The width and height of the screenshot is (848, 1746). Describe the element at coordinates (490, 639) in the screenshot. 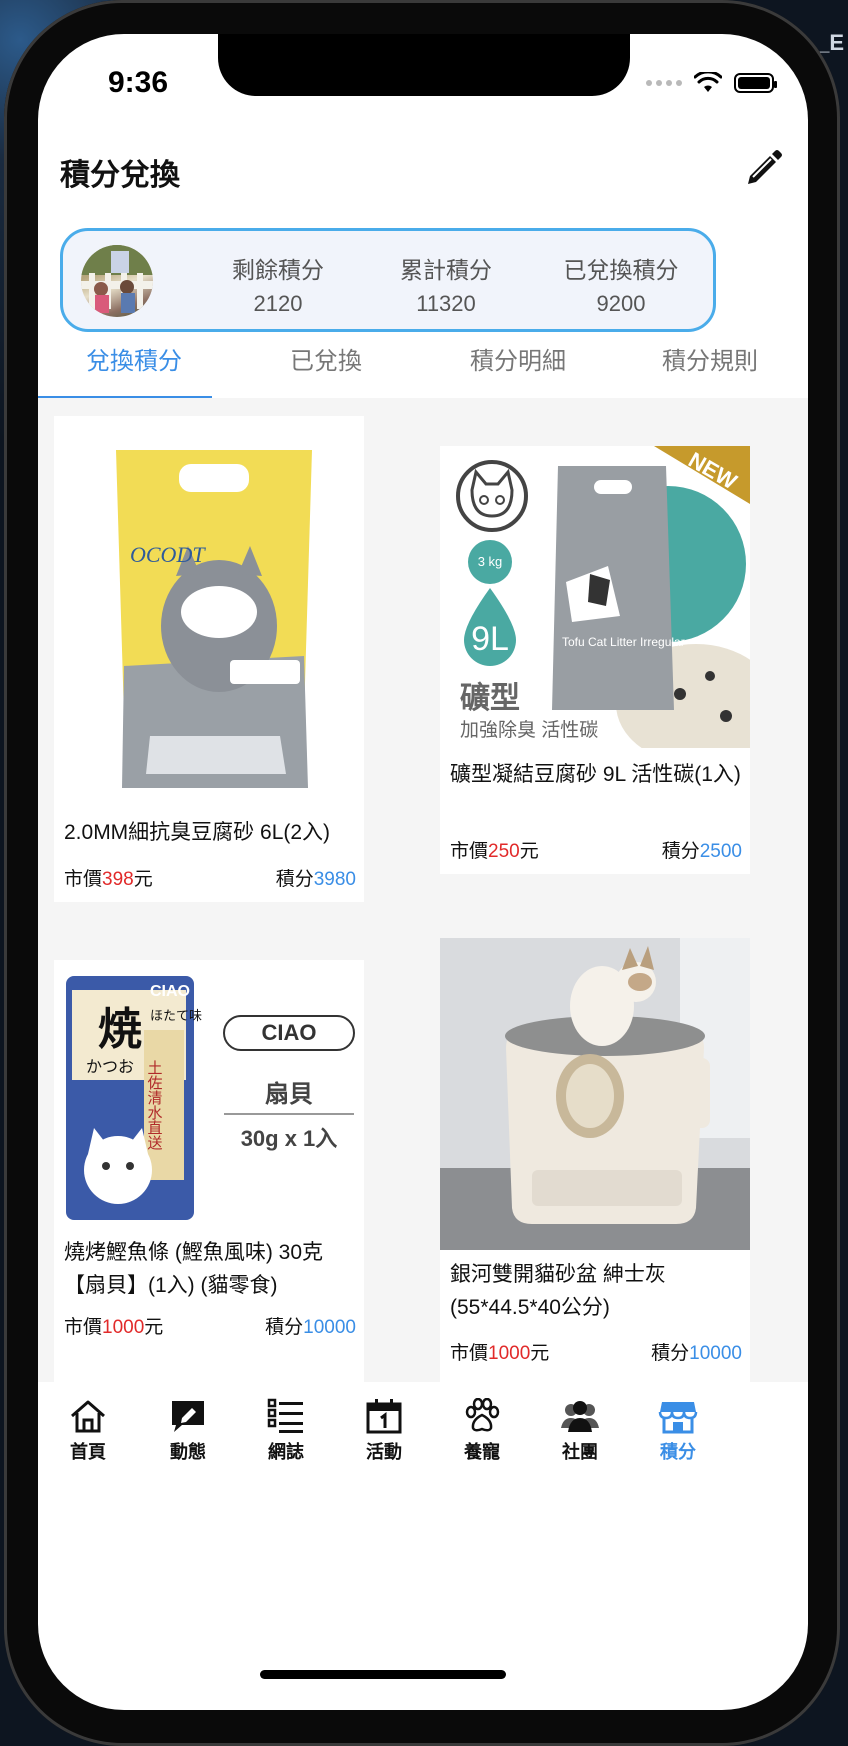

I see `product-volume-text: 9L` at that location.